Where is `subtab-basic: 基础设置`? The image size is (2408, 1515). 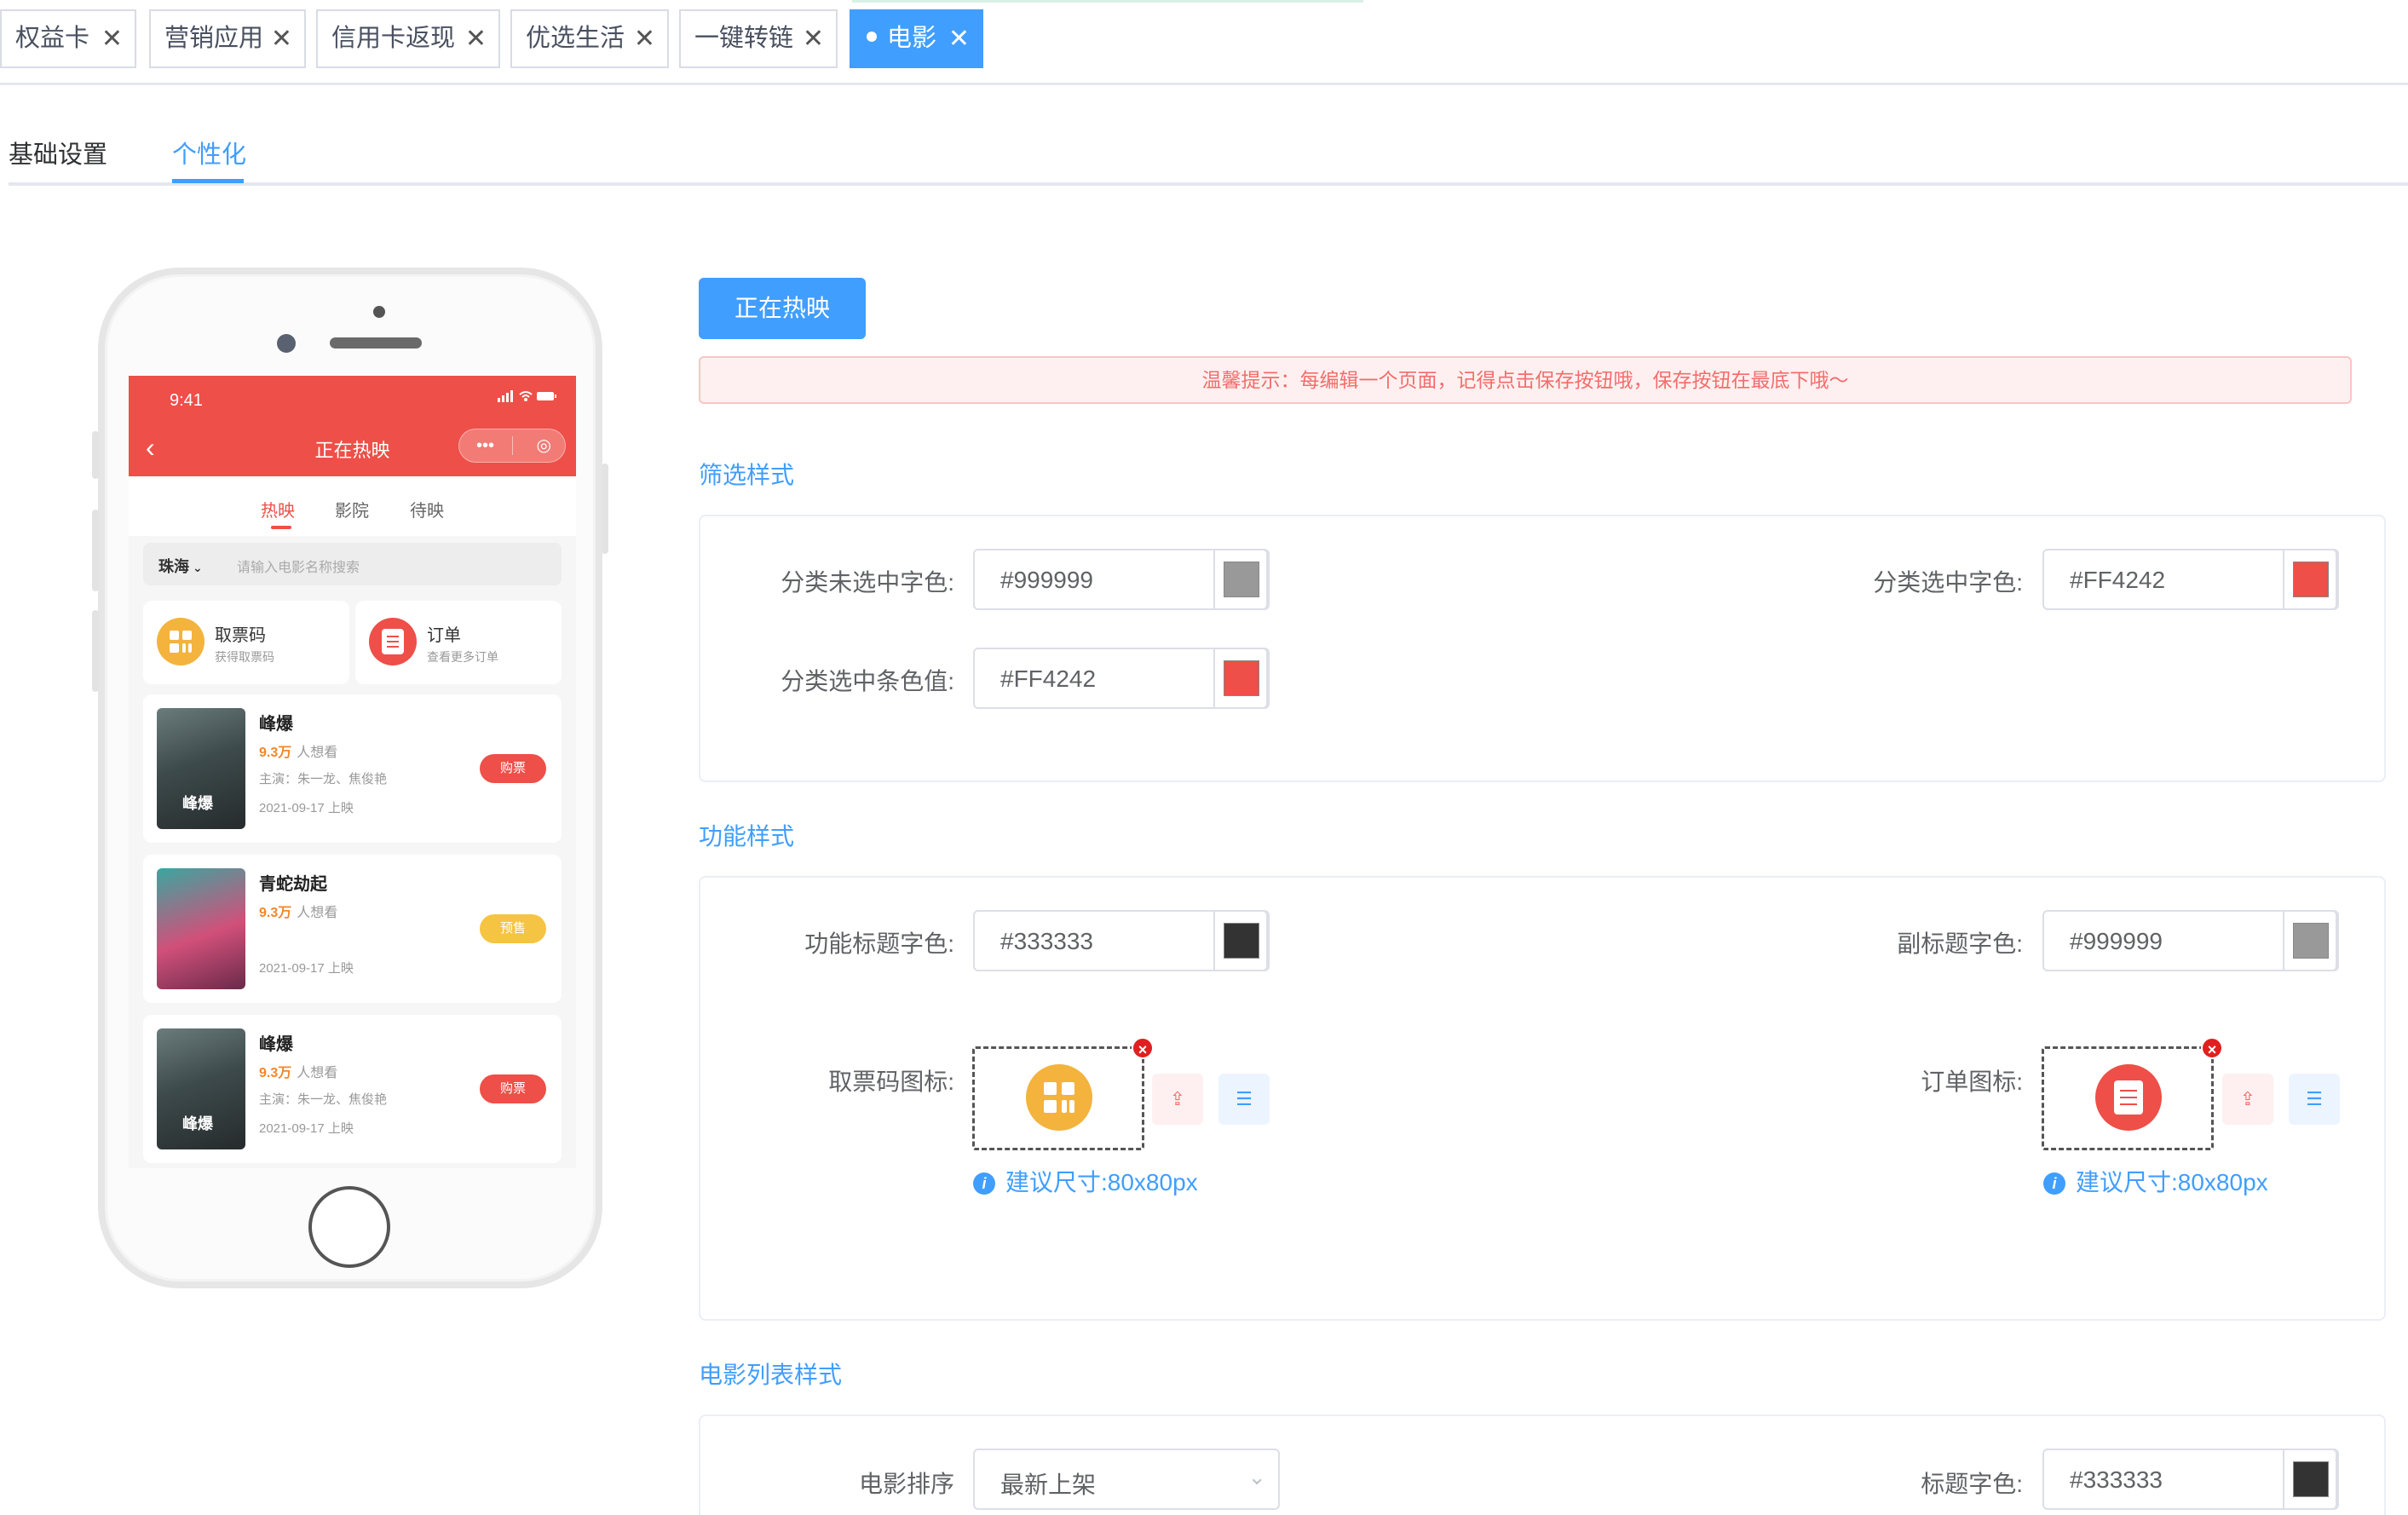
subtab-basic: 基础设置 is located at coordinates (58, 152).